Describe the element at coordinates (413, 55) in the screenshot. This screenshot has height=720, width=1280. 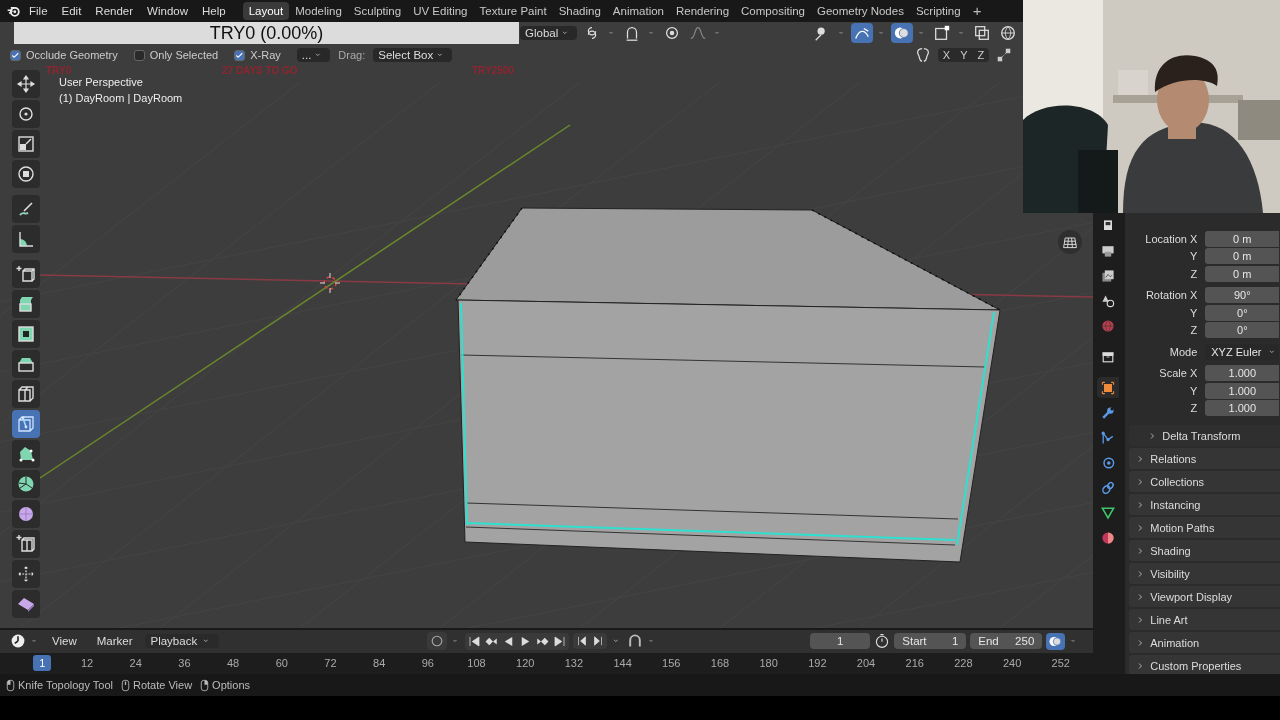
I see `dropdown: Select Box` at that location.